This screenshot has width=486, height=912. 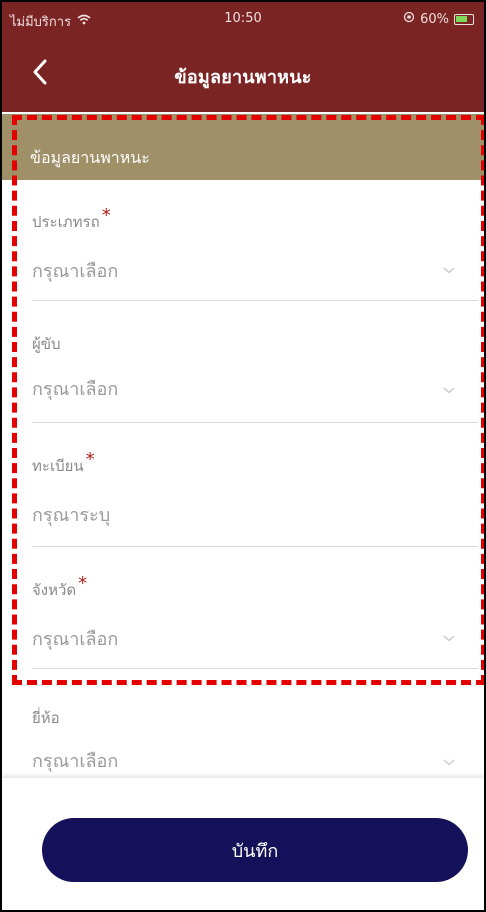 What do you see at coordinates (255, 621) in the screenshot?
I see `province-field: จังหวัด * กรุณาเลือก` at bounding box center [255, 621].